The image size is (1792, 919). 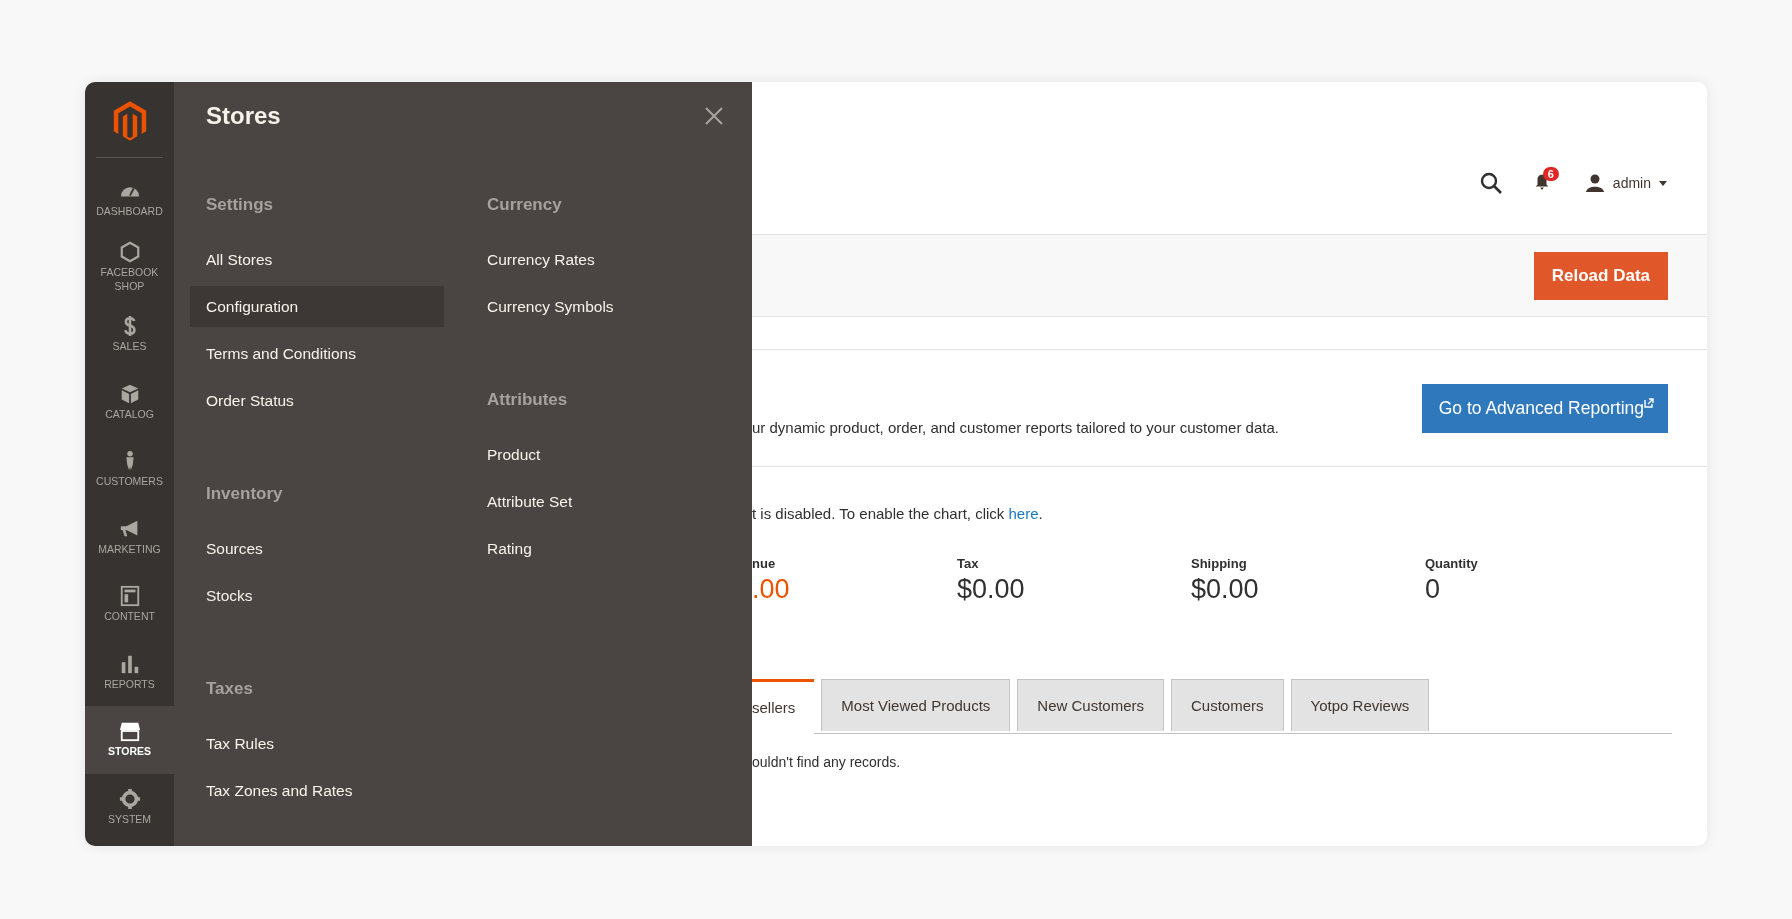 What do you see at coordinates (129, 121) in the screenshot?
I see `logo-icon` at bounding box center [129, 121].